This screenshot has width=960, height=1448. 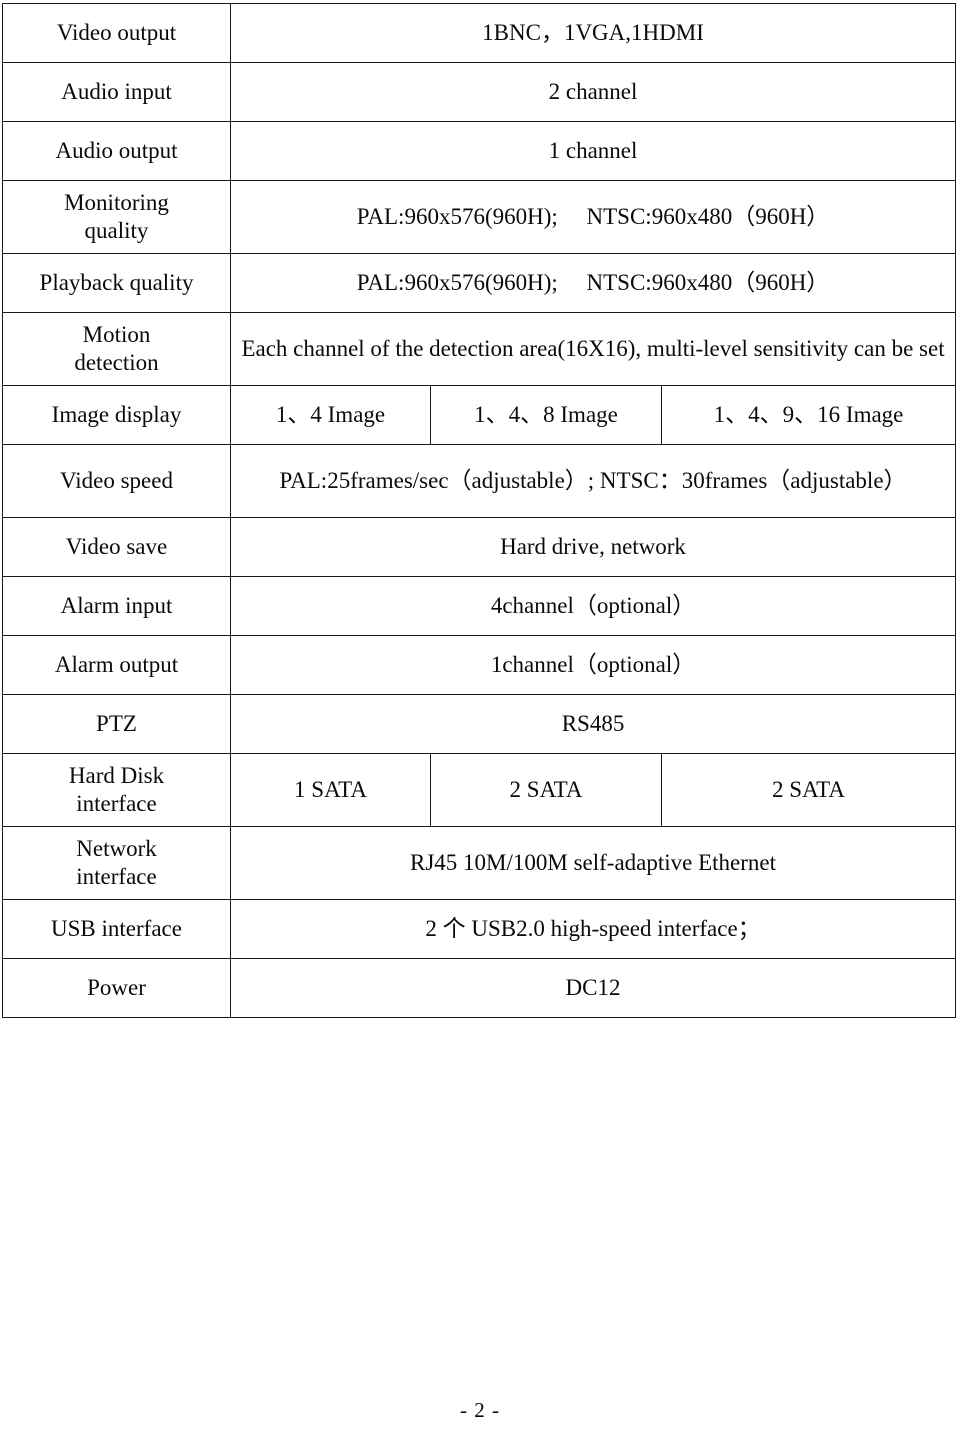 What do you see at coordinates (593, 33) in the screenshot?
I see `row-value-video-output: 1BNC，1VGA,1HDMI` at bounding box center [593, 33].